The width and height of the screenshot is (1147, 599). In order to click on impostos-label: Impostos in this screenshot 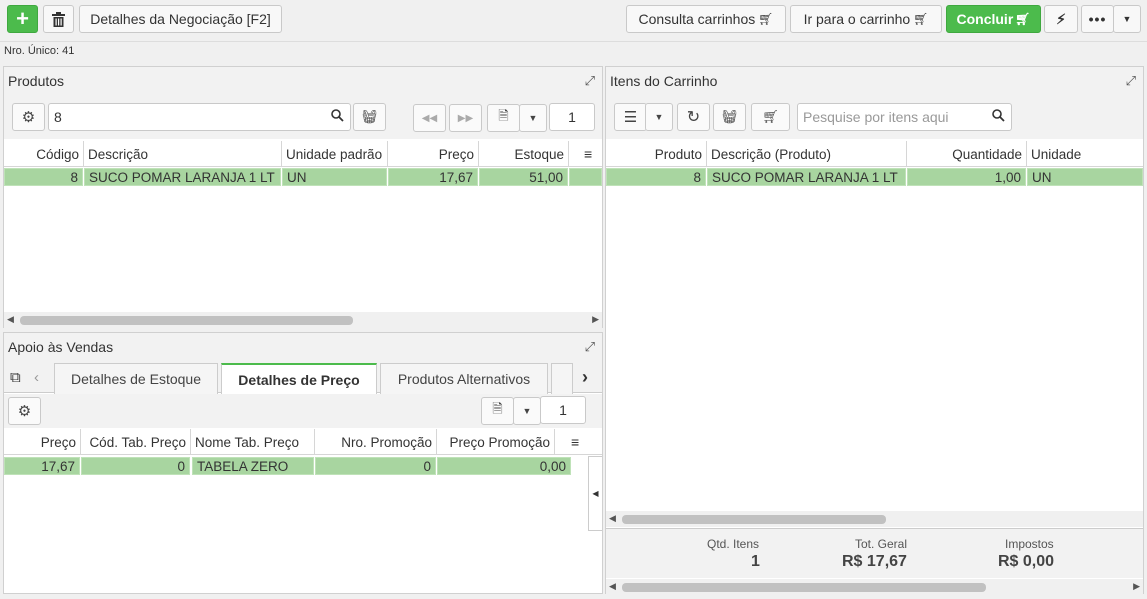, I will do `click(1029, 544)`.